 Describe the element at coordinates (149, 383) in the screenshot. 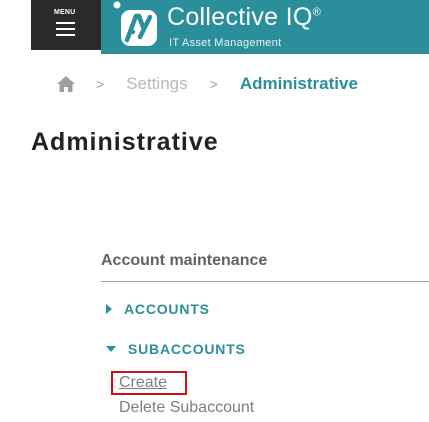

I see `create-subaccount-link: Create` at that location.